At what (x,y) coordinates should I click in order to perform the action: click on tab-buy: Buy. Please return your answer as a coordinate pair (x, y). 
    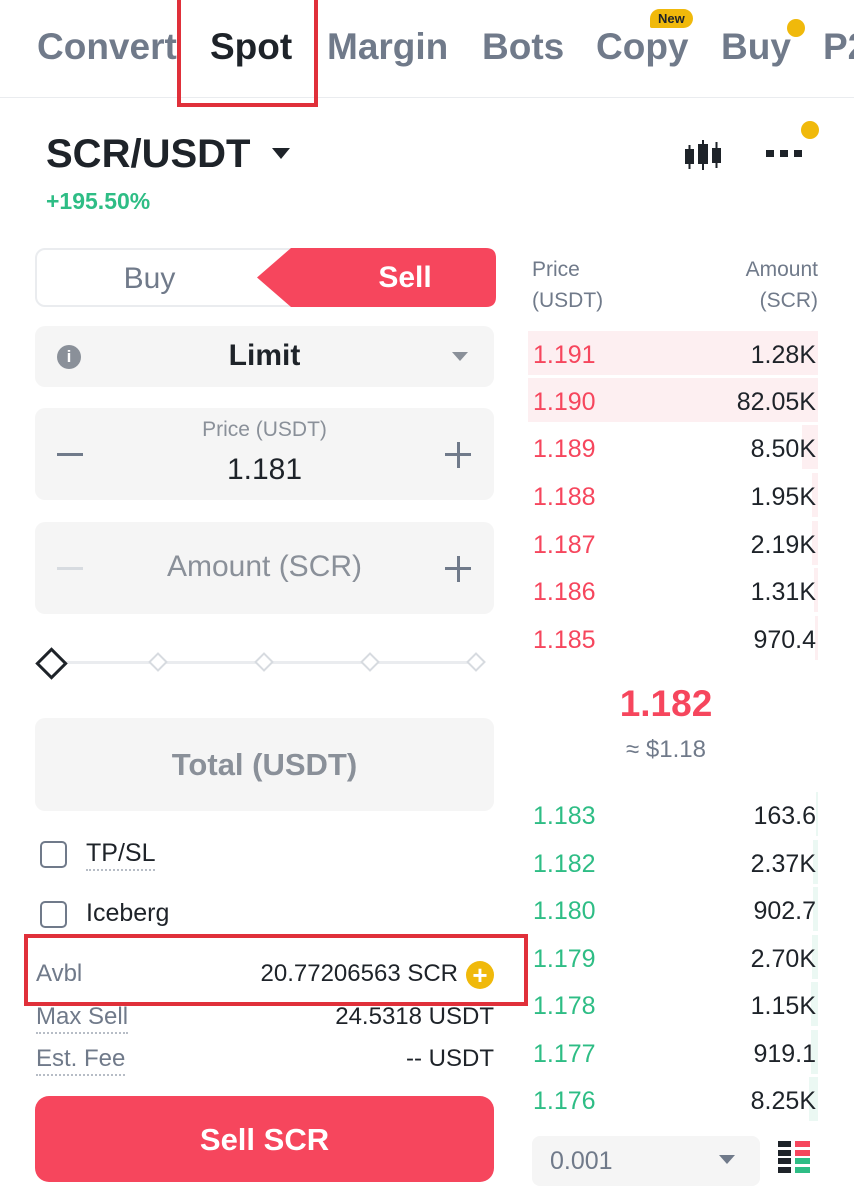
    Looking at the image, I should click on (756, 47).